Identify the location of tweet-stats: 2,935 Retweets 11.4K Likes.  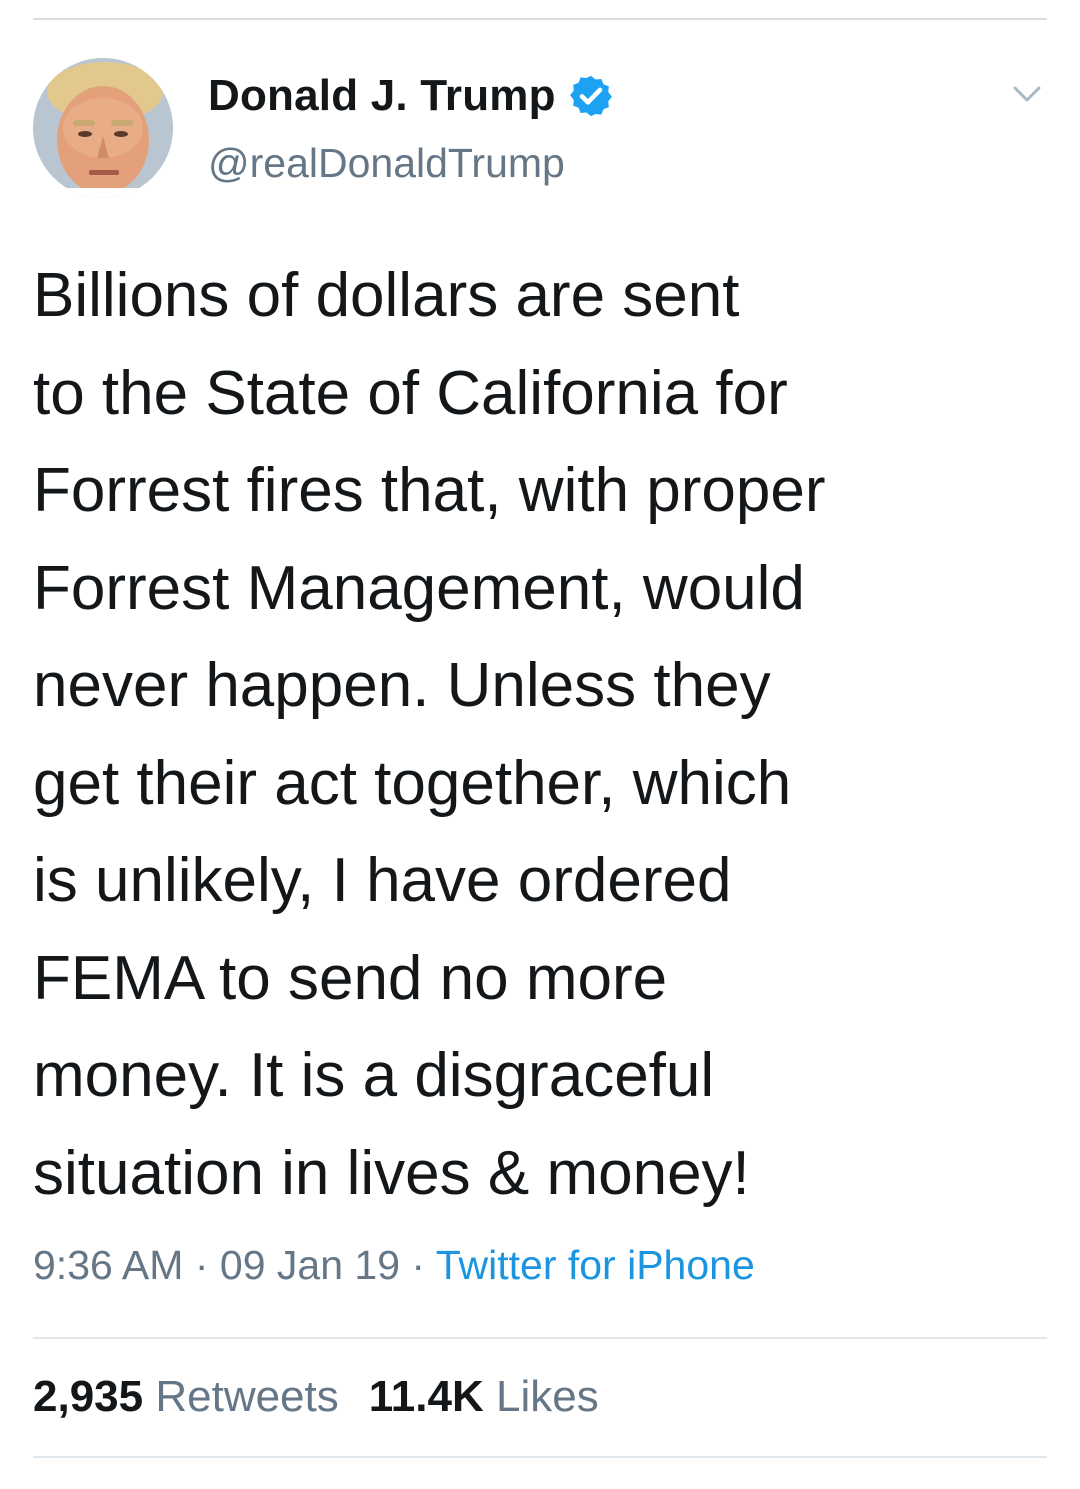
(316, 1397).